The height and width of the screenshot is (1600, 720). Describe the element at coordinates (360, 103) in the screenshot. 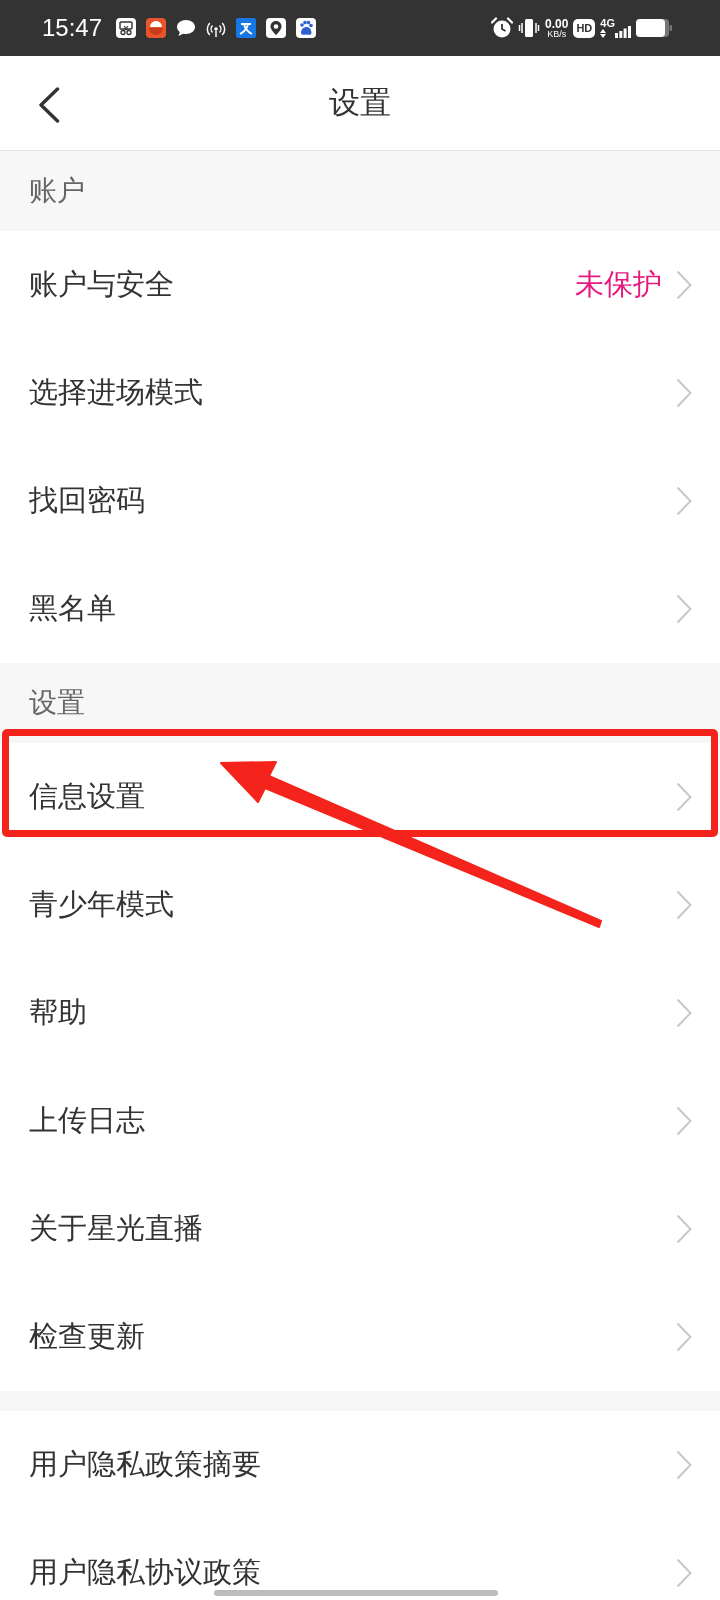

I see `page-title: 设置` at that location.